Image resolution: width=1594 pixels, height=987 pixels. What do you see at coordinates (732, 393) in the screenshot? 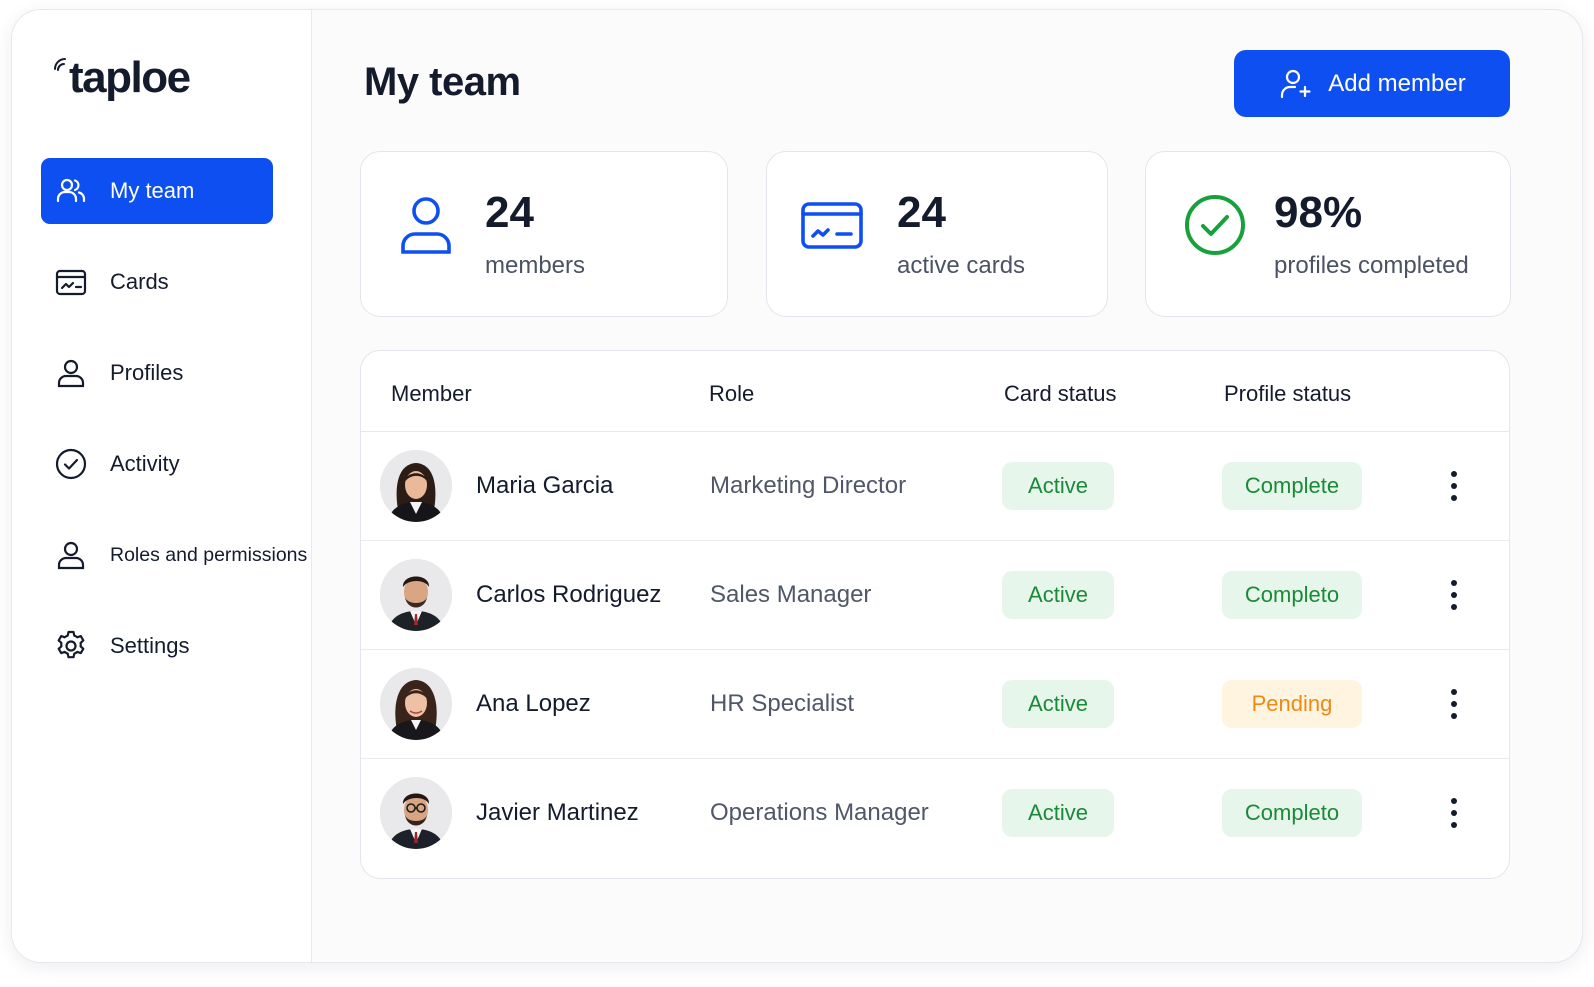
I see `column-header-role: Role` at bounding box center [732, 393].